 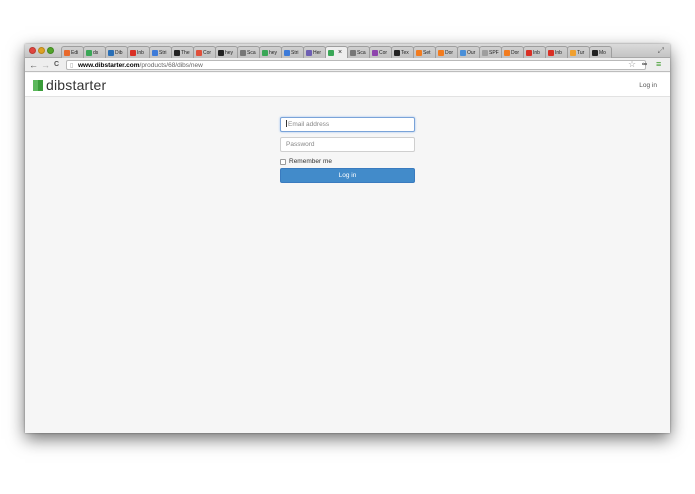 I want to click on fullscreen-icon: ⤢, so click(x=661, y=51).